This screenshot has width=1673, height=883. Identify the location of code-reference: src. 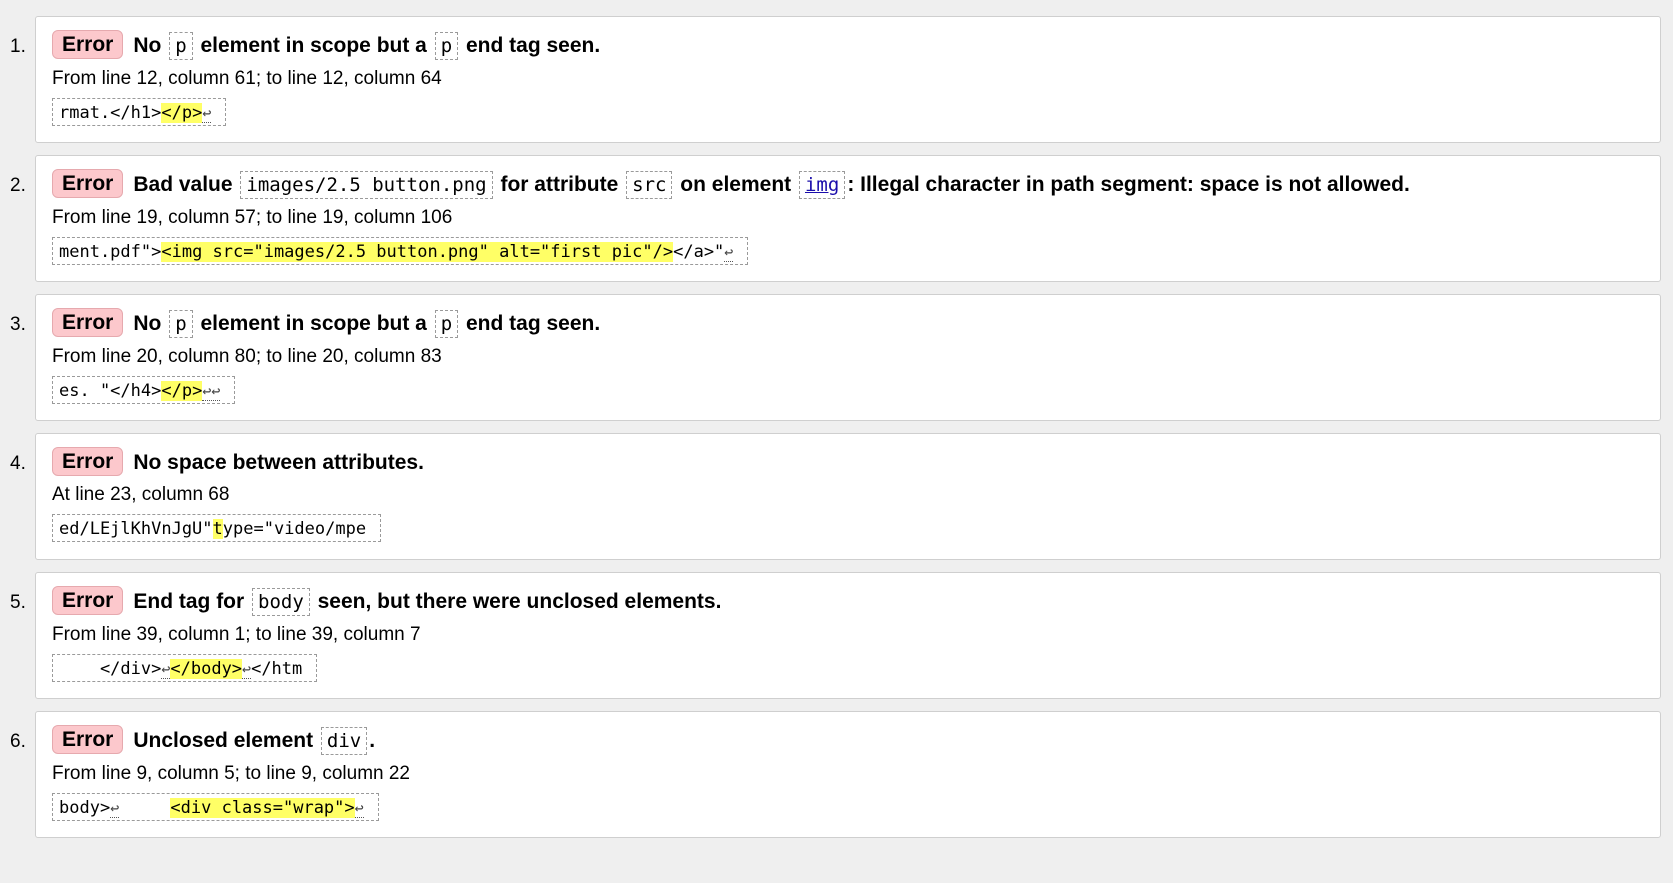
(649, 185).